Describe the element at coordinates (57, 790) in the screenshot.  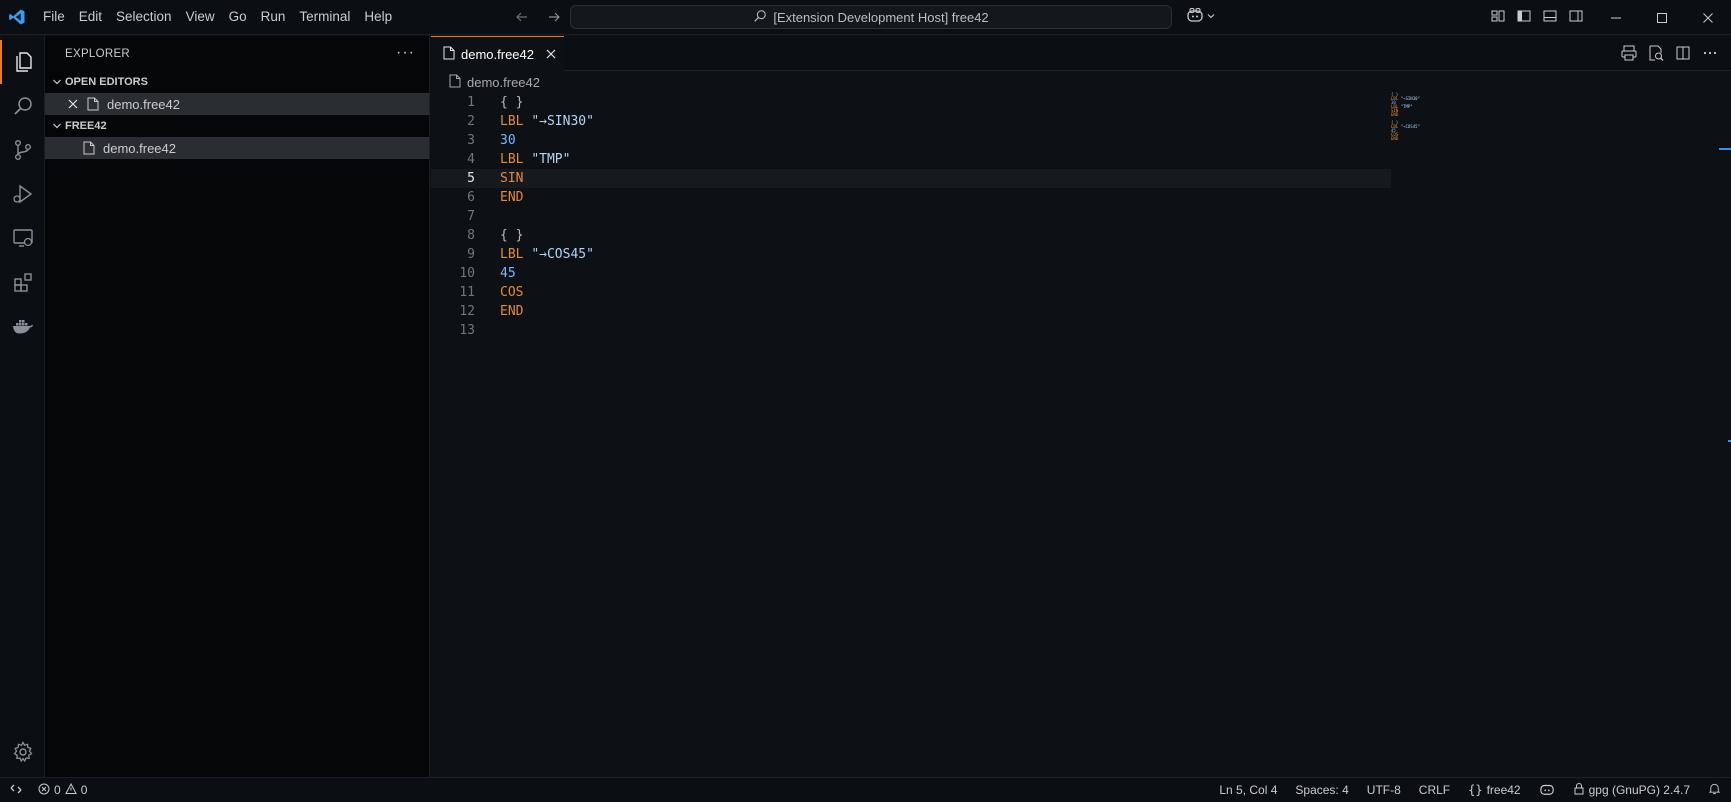
I see `error-count: 0` at that location.